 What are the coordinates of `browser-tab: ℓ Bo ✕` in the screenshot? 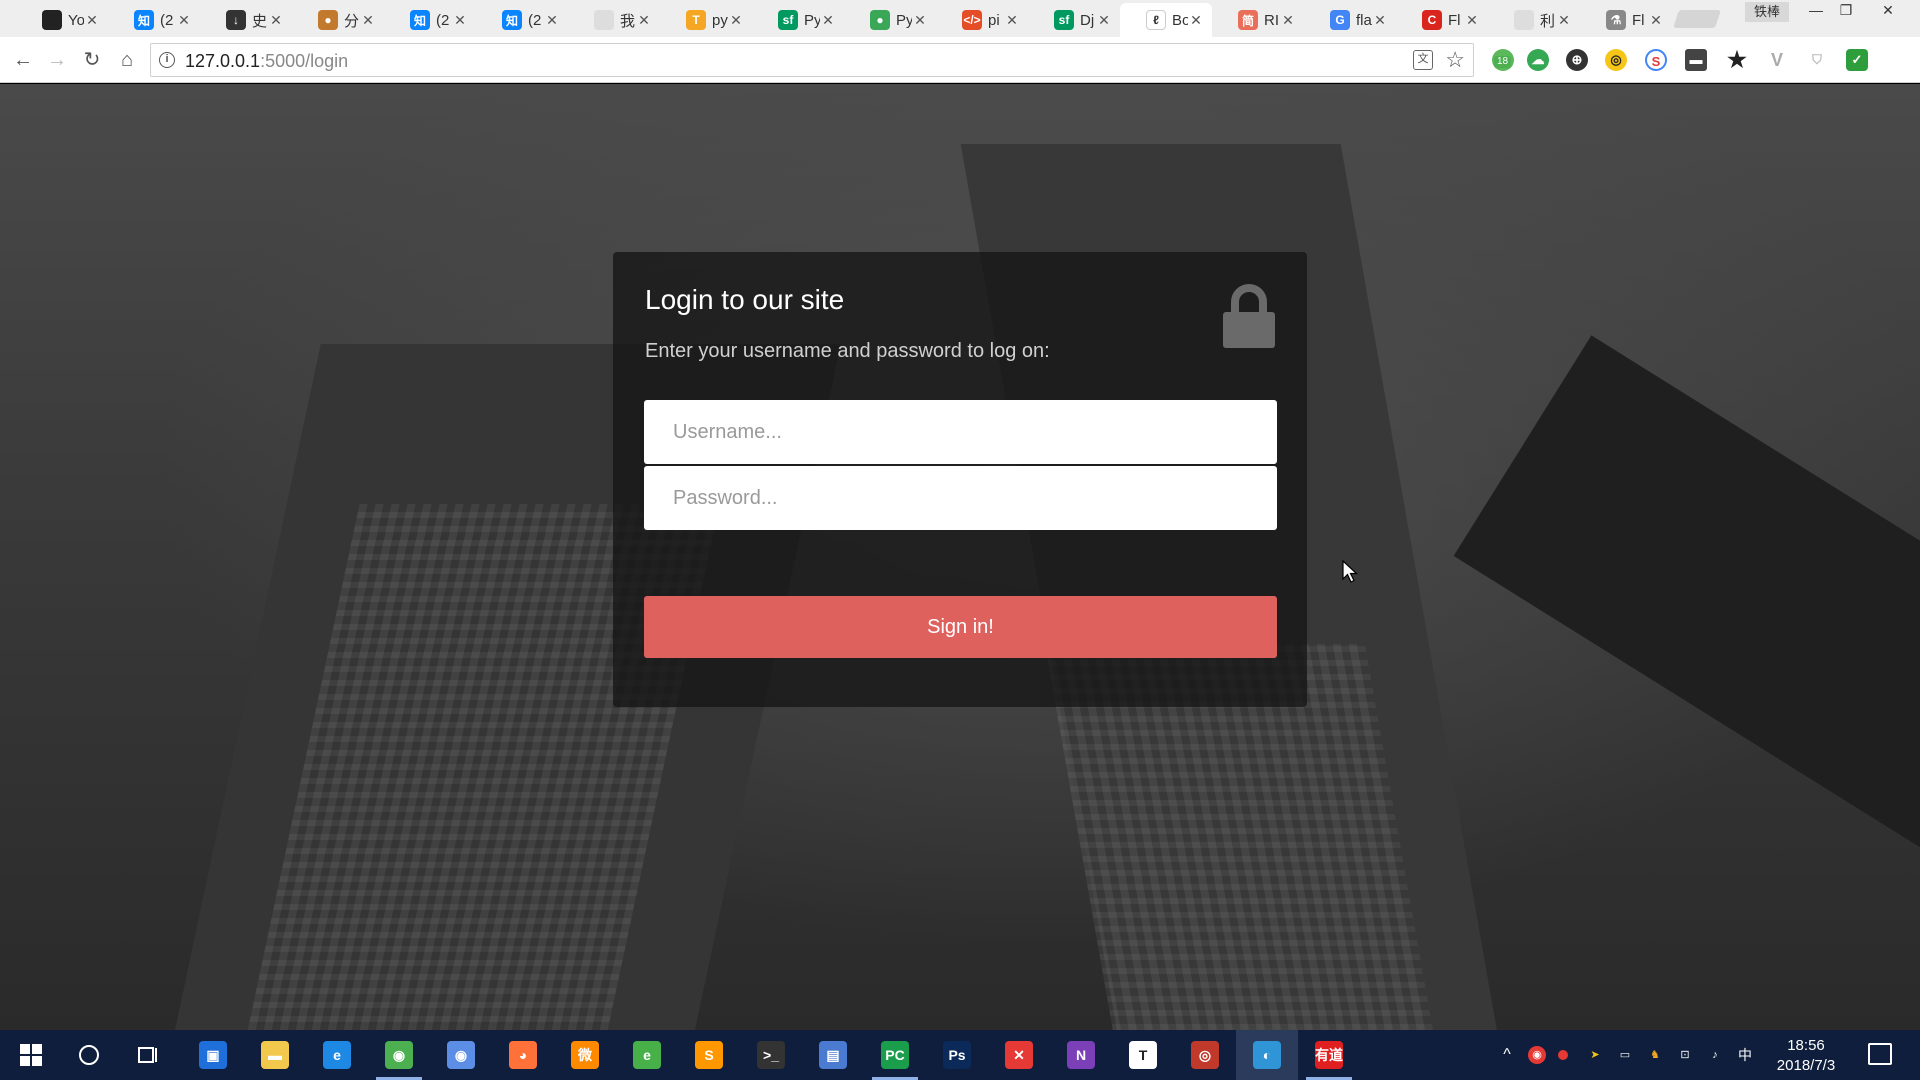 It's located at (1166, 20).